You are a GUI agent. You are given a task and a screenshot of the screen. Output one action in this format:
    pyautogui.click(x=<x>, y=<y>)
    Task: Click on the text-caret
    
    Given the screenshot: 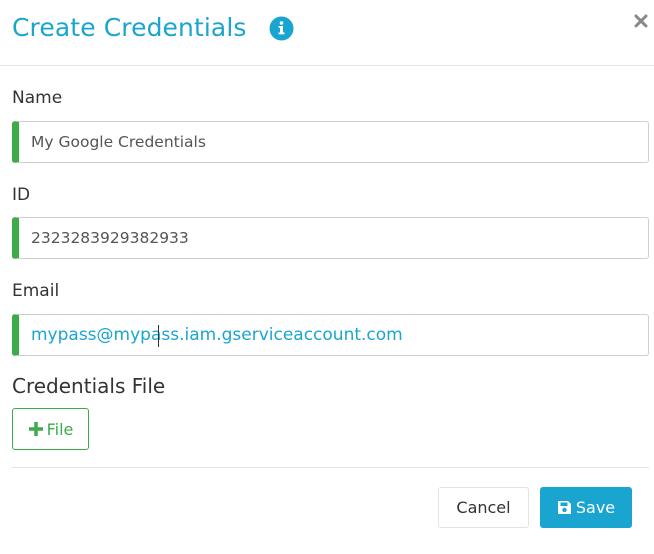 What is the action you would take?
    pyautogui.click(x=158, y=336)
    